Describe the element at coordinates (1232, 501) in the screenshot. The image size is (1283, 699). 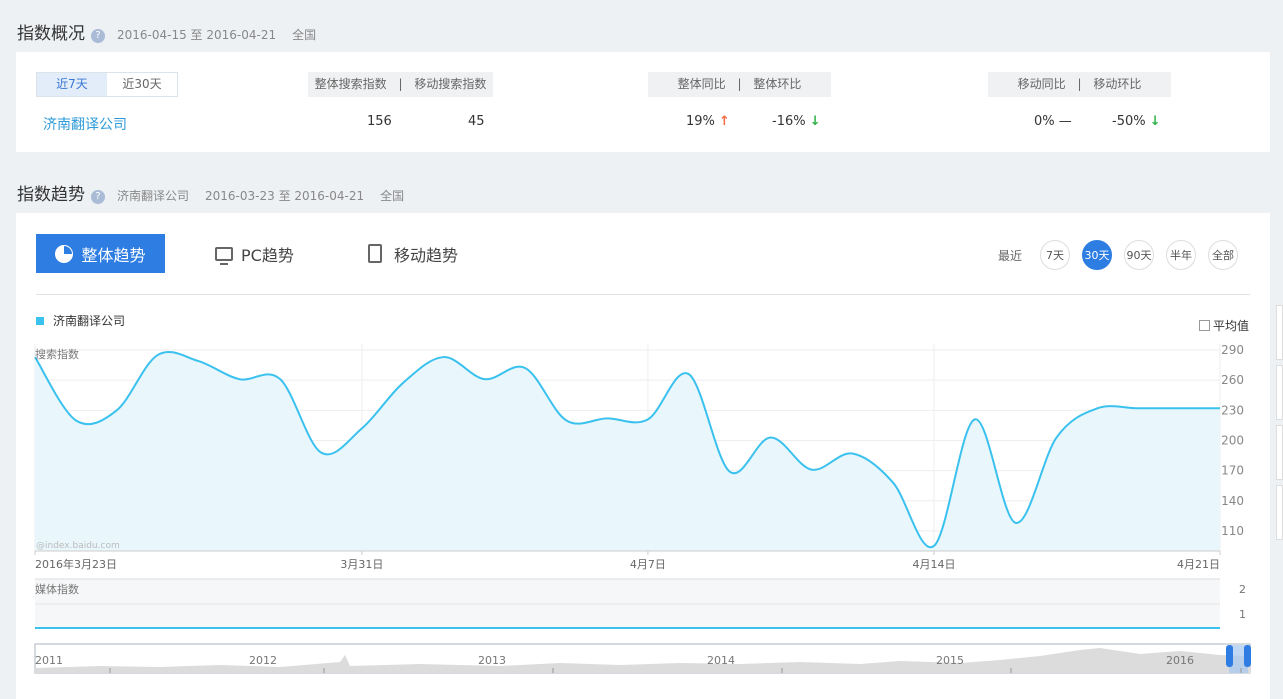
I see `y-tick-label: 140` at that location.